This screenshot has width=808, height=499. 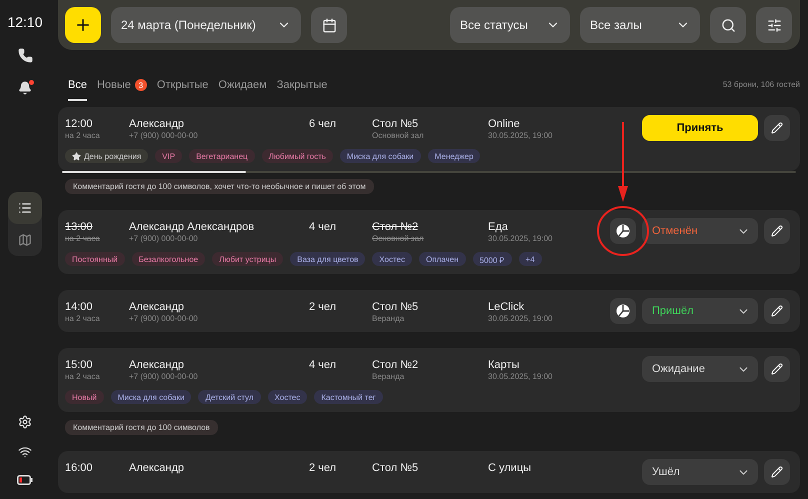 What do you see at coordinates (106, 156) in the screenshot?
I see `tag: День рождения` at bounding box center [106, 156].